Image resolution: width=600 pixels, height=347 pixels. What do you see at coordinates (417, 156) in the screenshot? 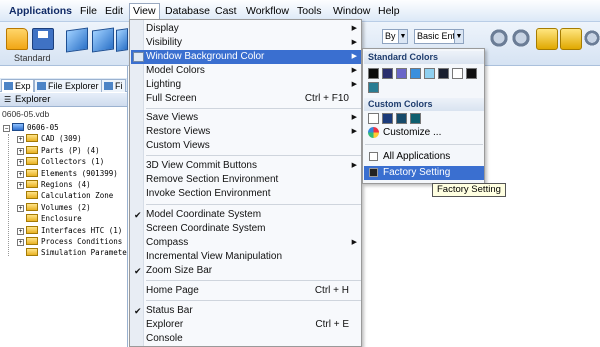
I see `all-applications-label: All Applications` at bounding box center [417, 156].